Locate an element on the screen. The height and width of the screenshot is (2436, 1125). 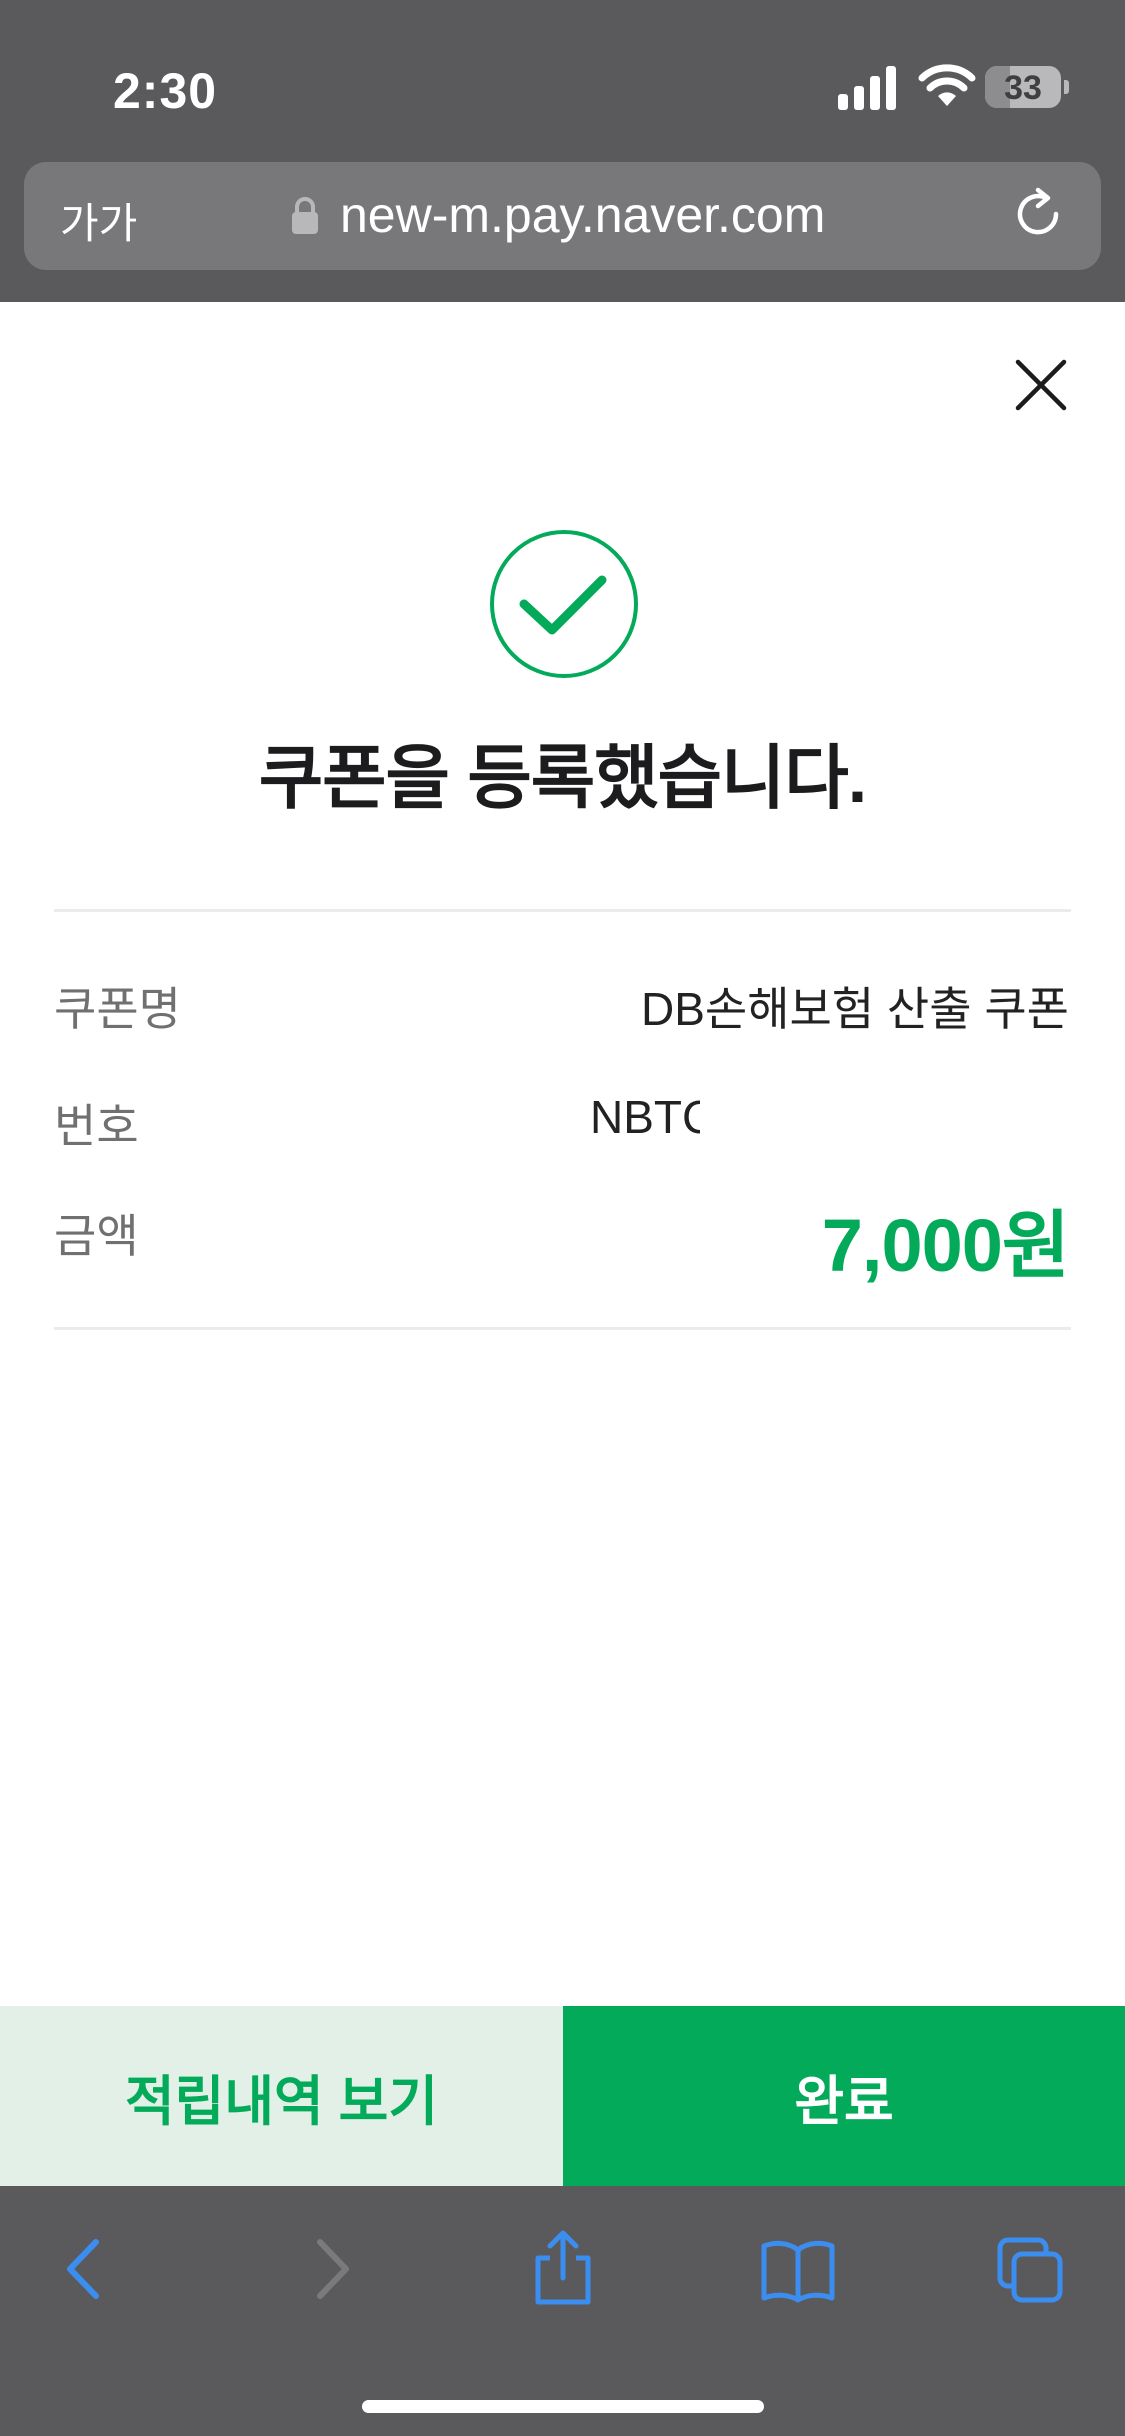
coupon-name-value: DB손해보험 산출 쿠폰 is located at coordinates (854, 1009).